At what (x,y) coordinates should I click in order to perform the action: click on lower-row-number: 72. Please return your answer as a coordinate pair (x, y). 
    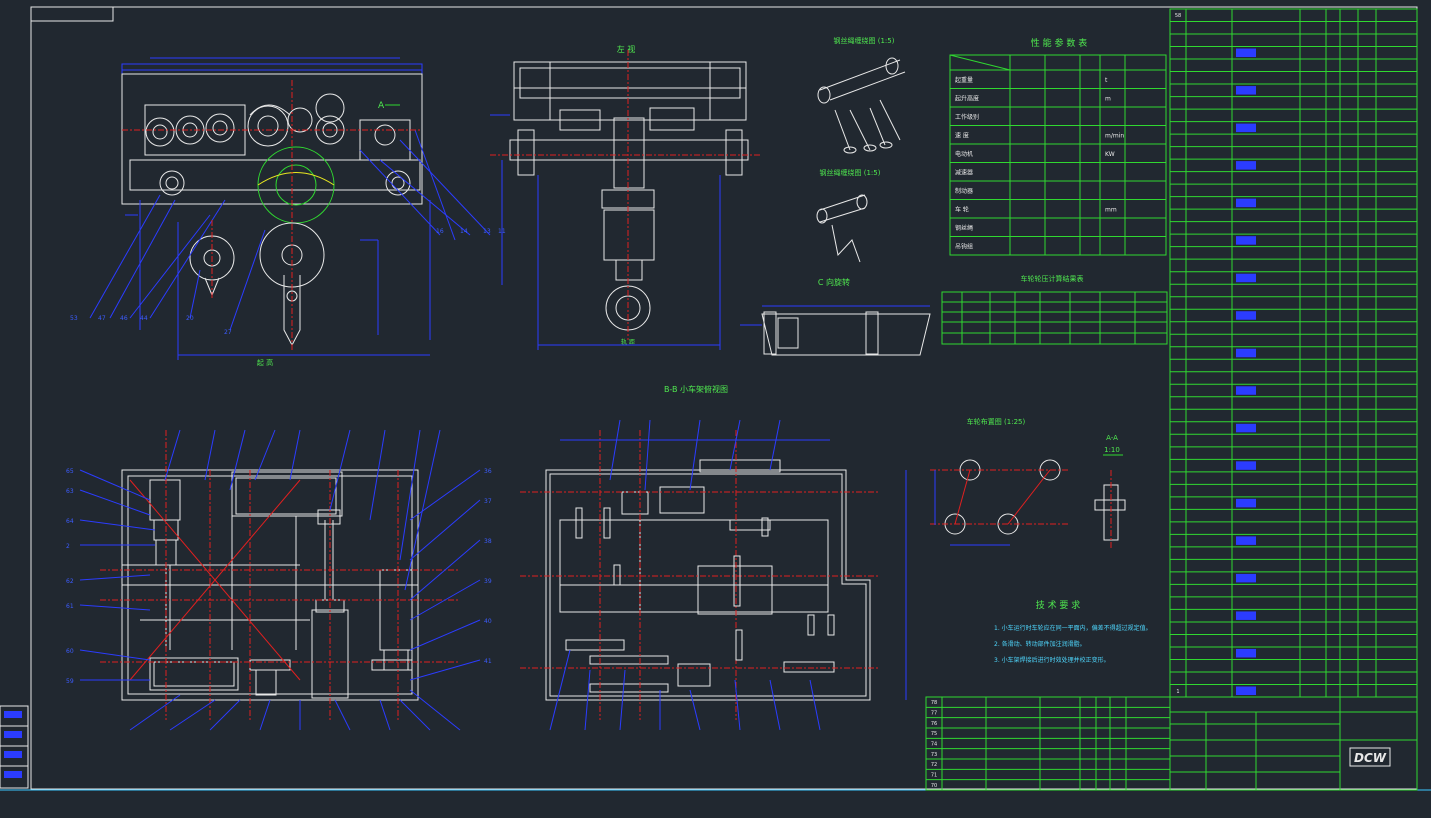
    Looking at the image, I should click on (934, 765).